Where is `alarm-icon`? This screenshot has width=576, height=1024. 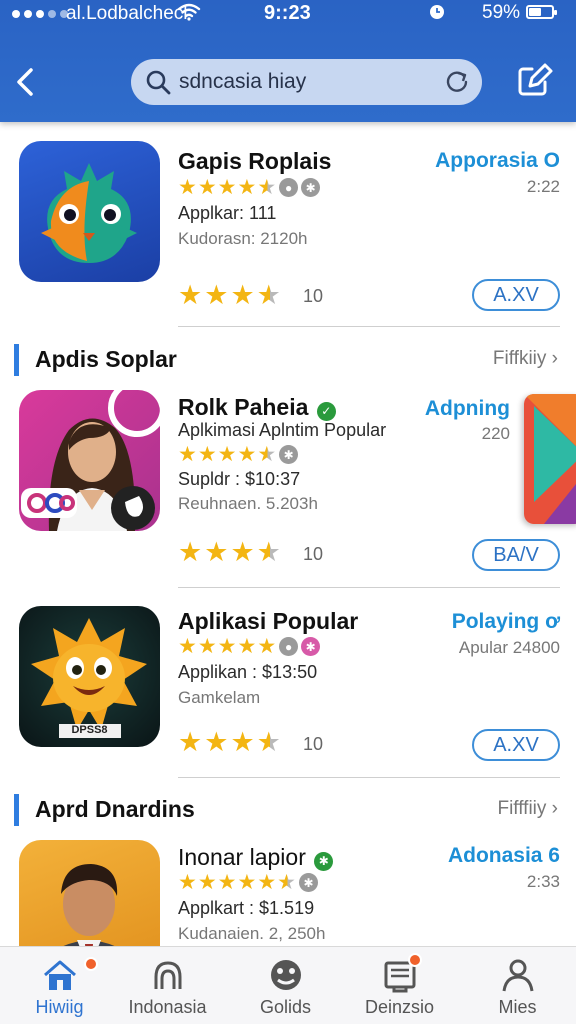 alarm-icon is located at coordinates (437, 12).